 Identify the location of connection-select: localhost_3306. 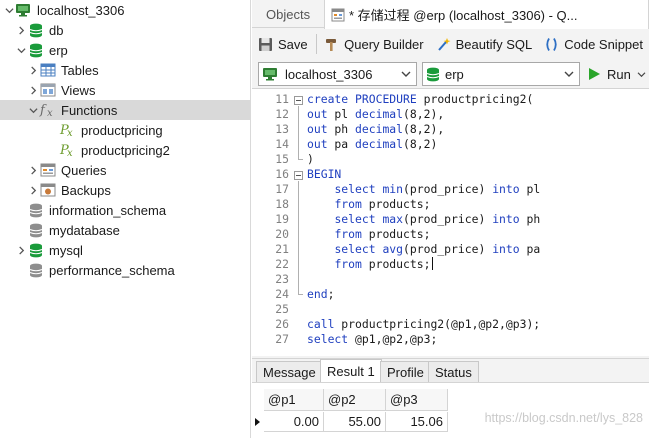
(337, 74).